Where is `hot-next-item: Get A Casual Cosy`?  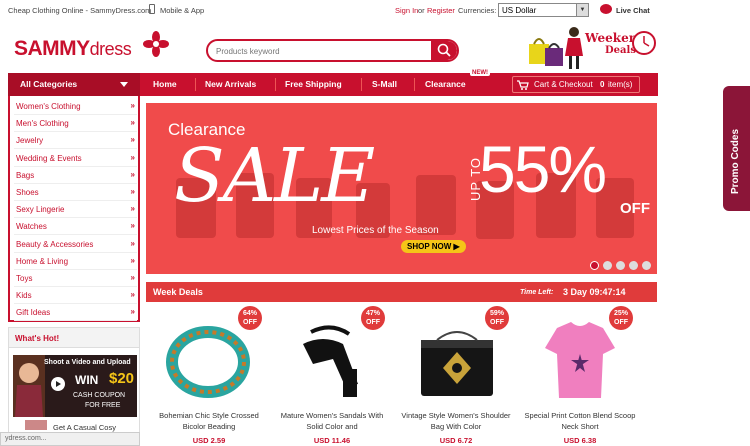
hot-next-item: Get A Casual Cosy is located at coordinates (84, 427).